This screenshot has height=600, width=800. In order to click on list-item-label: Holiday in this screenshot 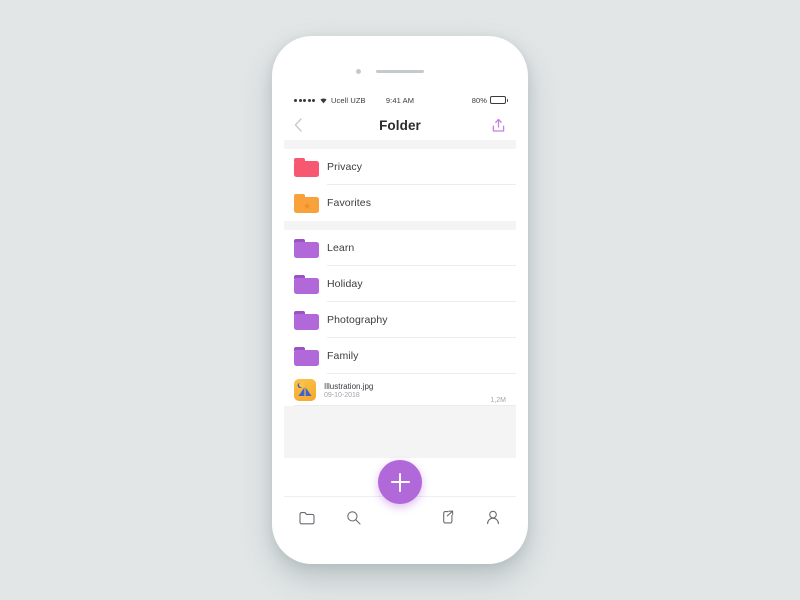, I will do `click(345, 284)`.